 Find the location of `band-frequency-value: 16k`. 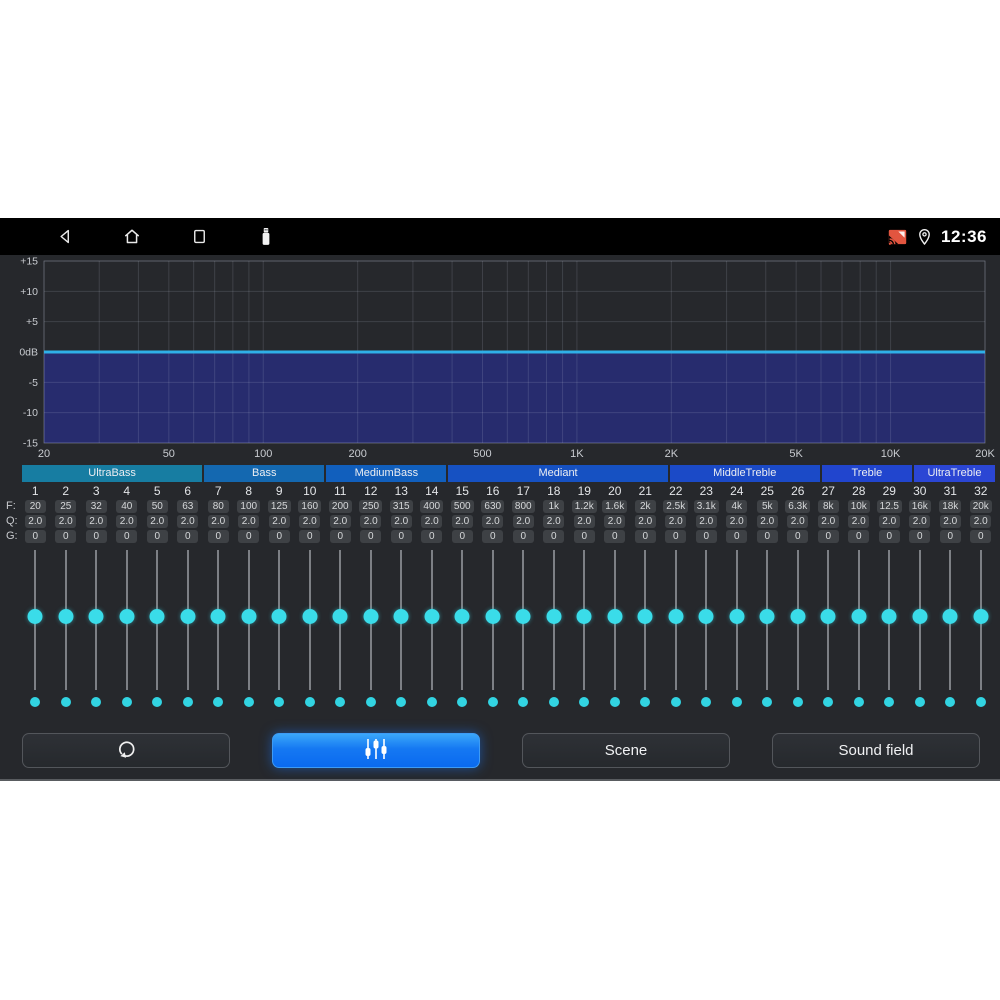

band-frequency-value: 16k is located at coordinates (919, 506).